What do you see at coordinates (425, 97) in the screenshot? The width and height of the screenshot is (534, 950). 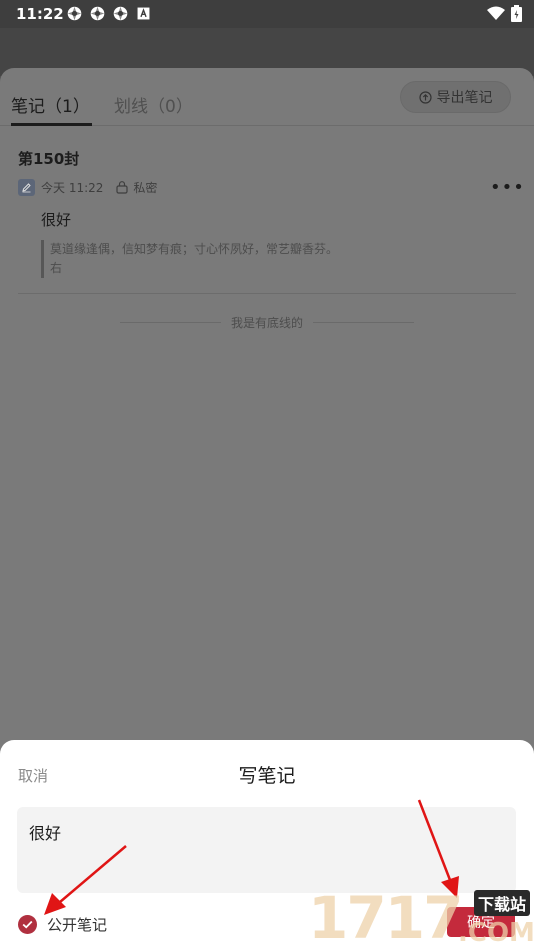 I see `export-icon` at bounding box center [425, 97].